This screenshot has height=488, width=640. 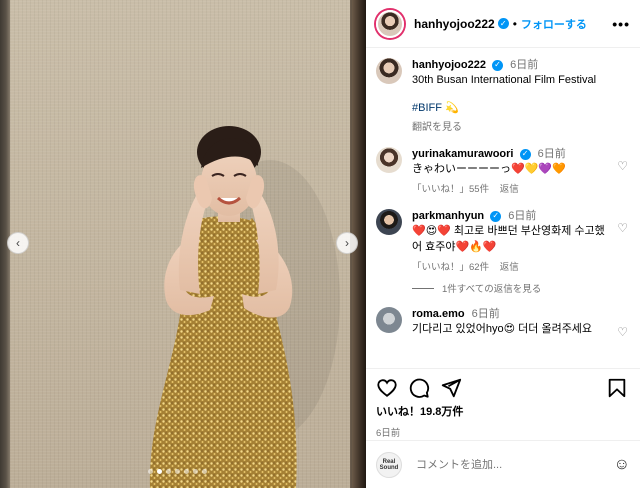 I want to click on comment-text: ❤️😍❤️ 최고로 바쁘던 부산영화제 수고했어 효주야❤️🔥❤️, so click(x=508, y=239).